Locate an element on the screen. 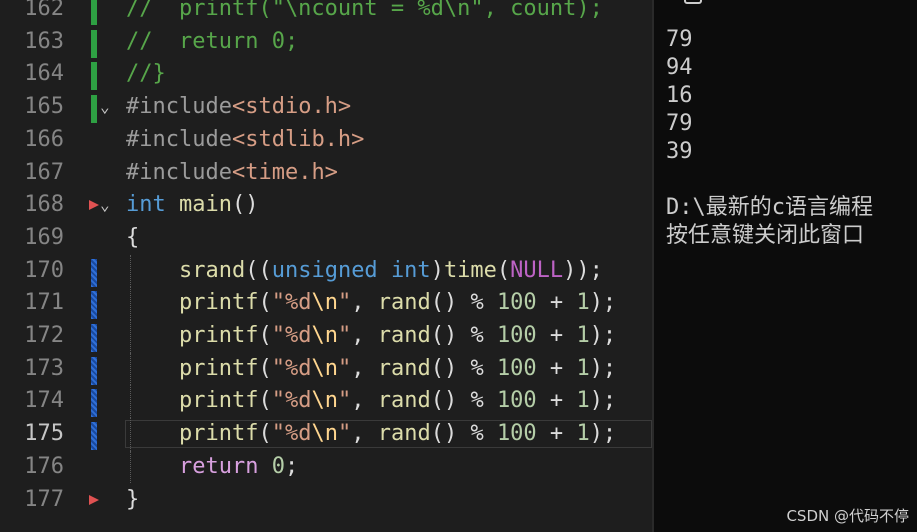 This screenshot has height=532, width=917. watermark: CSDN @代码不停 is located at coordinates (847, 516).